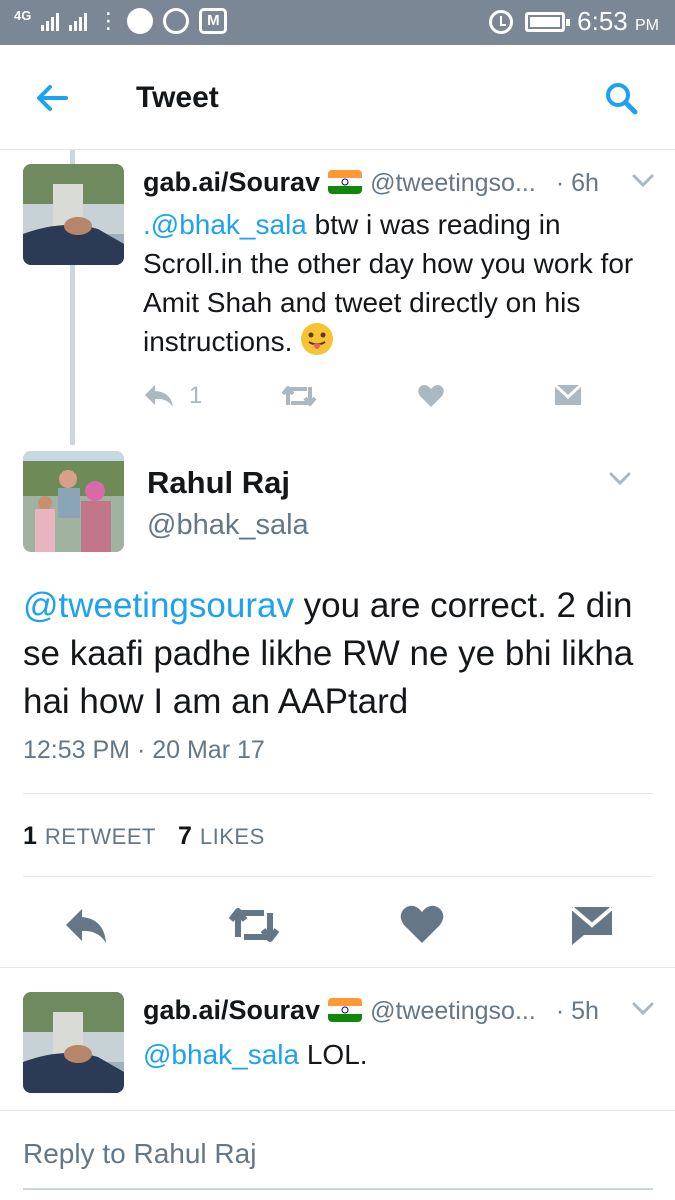  Describe the element at coordinates (225, 224) in the screenshot. I see `mention-link: .@bhak_sala` at that location.